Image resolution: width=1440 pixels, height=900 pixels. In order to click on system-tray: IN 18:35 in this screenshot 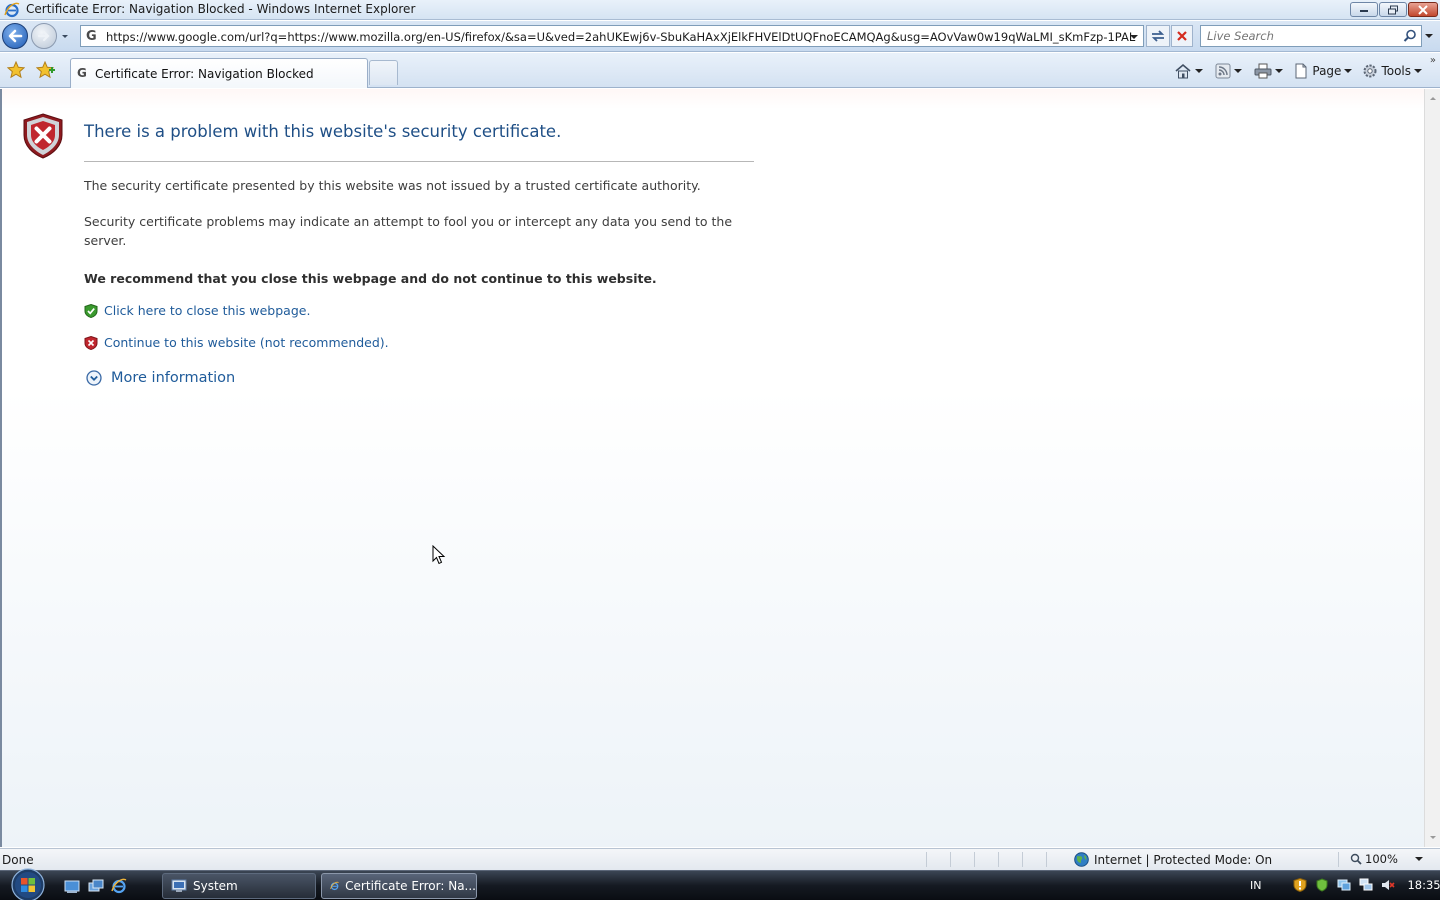, I will do `click(1345, 885)`.